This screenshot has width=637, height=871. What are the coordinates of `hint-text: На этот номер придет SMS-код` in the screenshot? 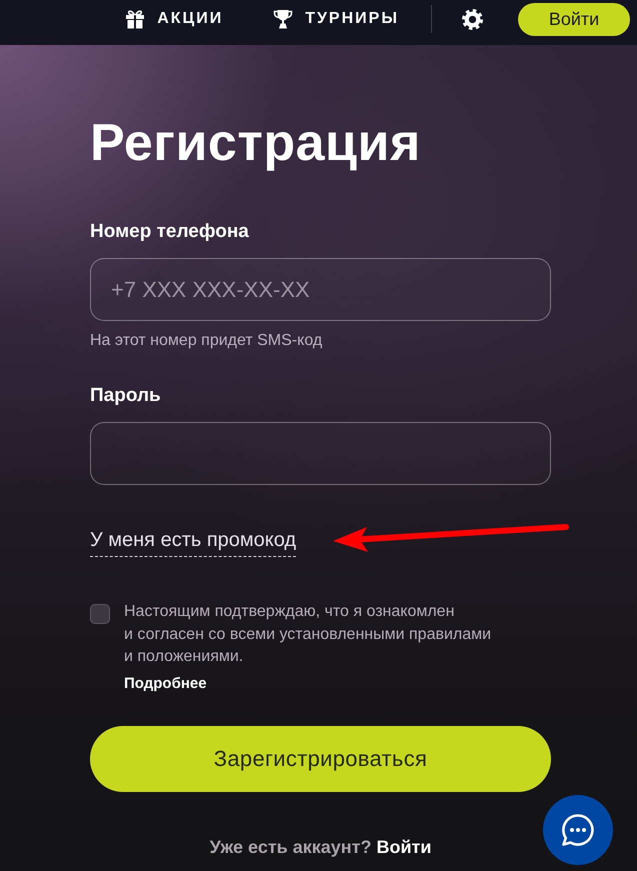 It's located at (207, 340).